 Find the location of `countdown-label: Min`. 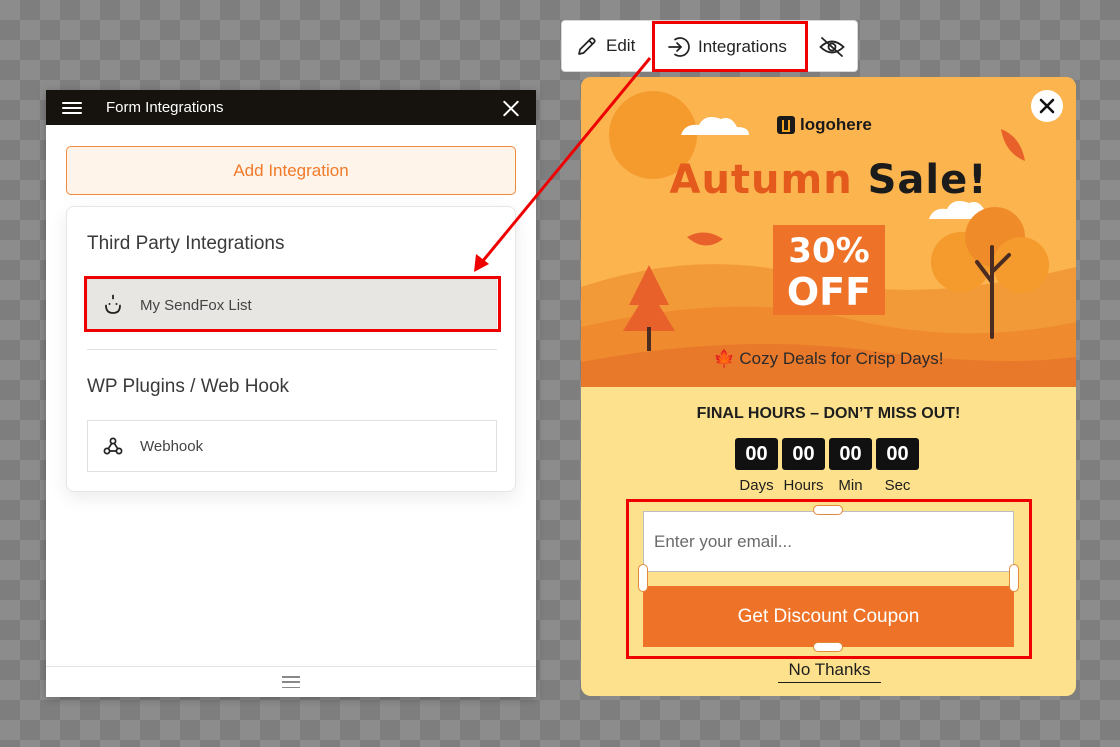

countdown-label: Min is located at coordinates (850, 485).